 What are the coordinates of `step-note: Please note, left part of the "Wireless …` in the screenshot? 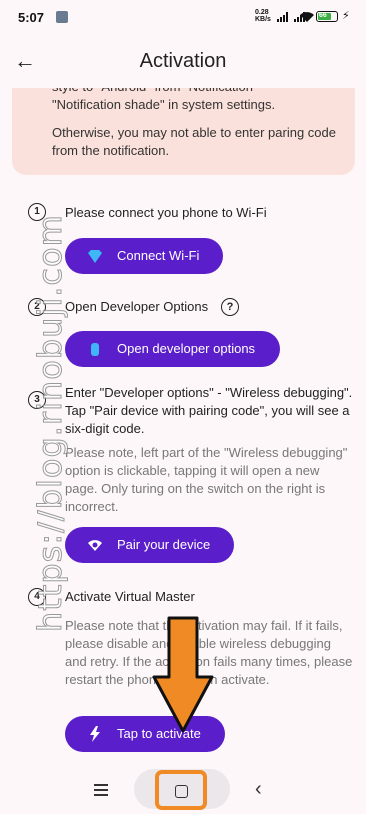 It's located at (206, 479).